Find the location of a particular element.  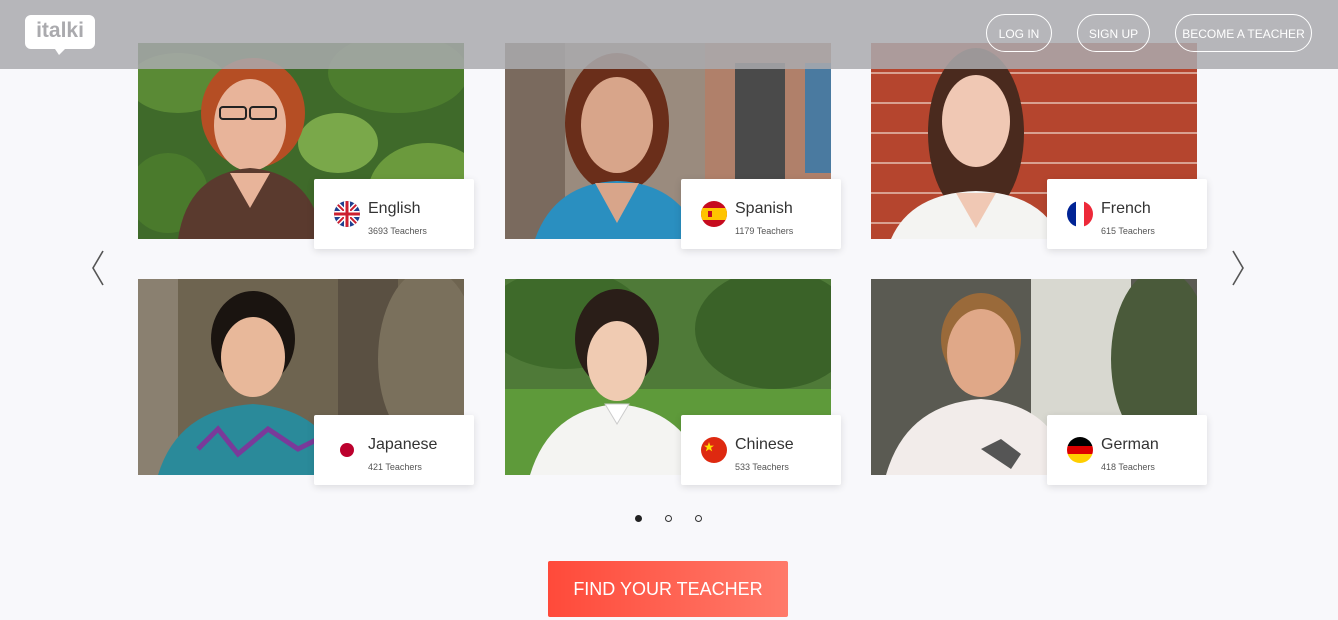

language-label-card: Chinese 533 Teachers is located at coordinates (761, 450).